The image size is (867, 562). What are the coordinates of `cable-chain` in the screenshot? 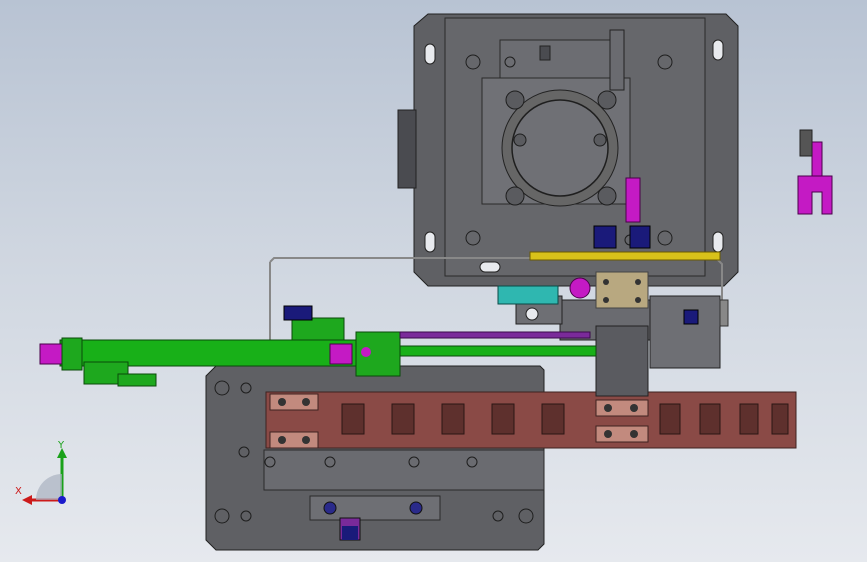 It's located at (531, 420).